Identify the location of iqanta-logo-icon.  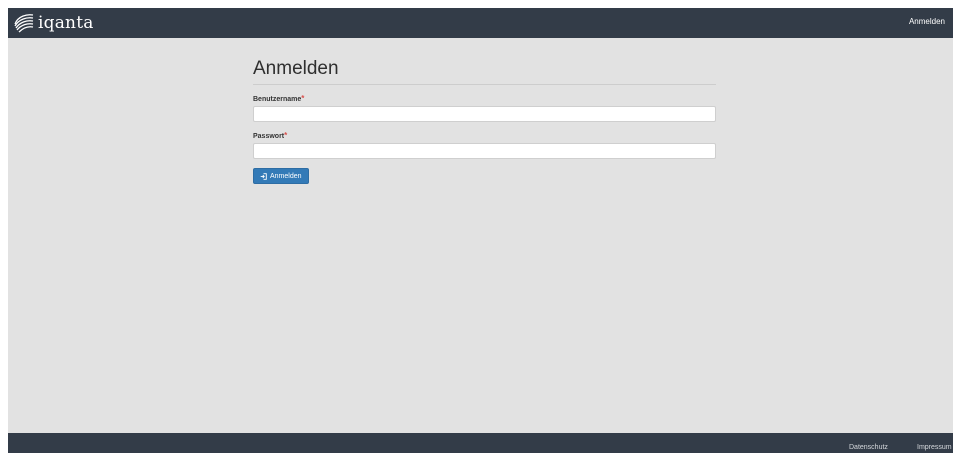
(24, 23).